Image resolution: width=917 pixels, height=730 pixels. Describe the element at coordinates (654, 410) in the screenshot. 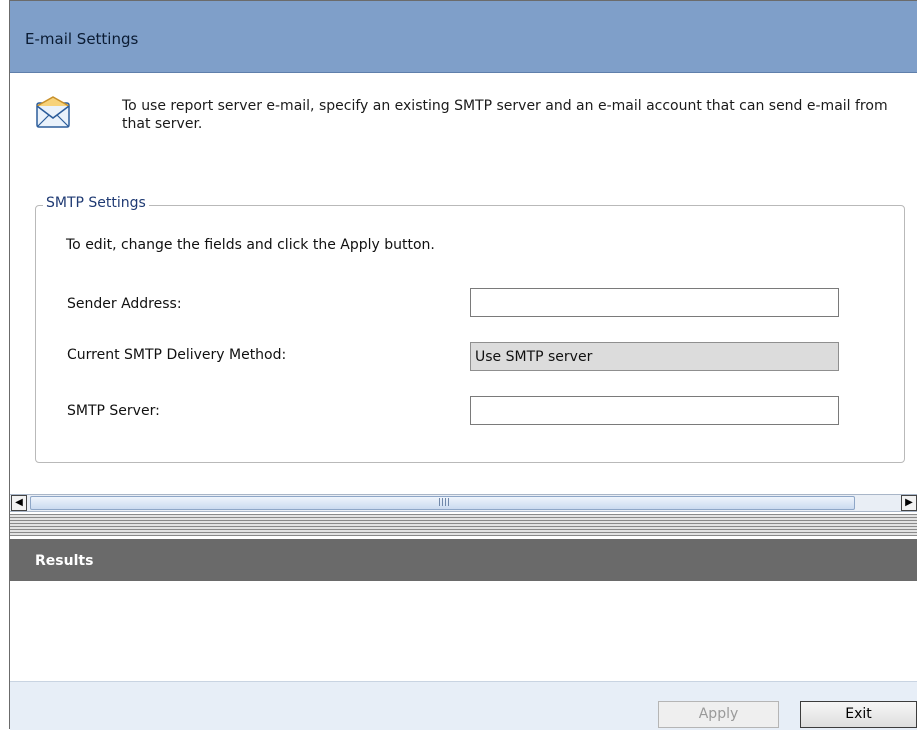

I see `smtp-server-input` at that location.